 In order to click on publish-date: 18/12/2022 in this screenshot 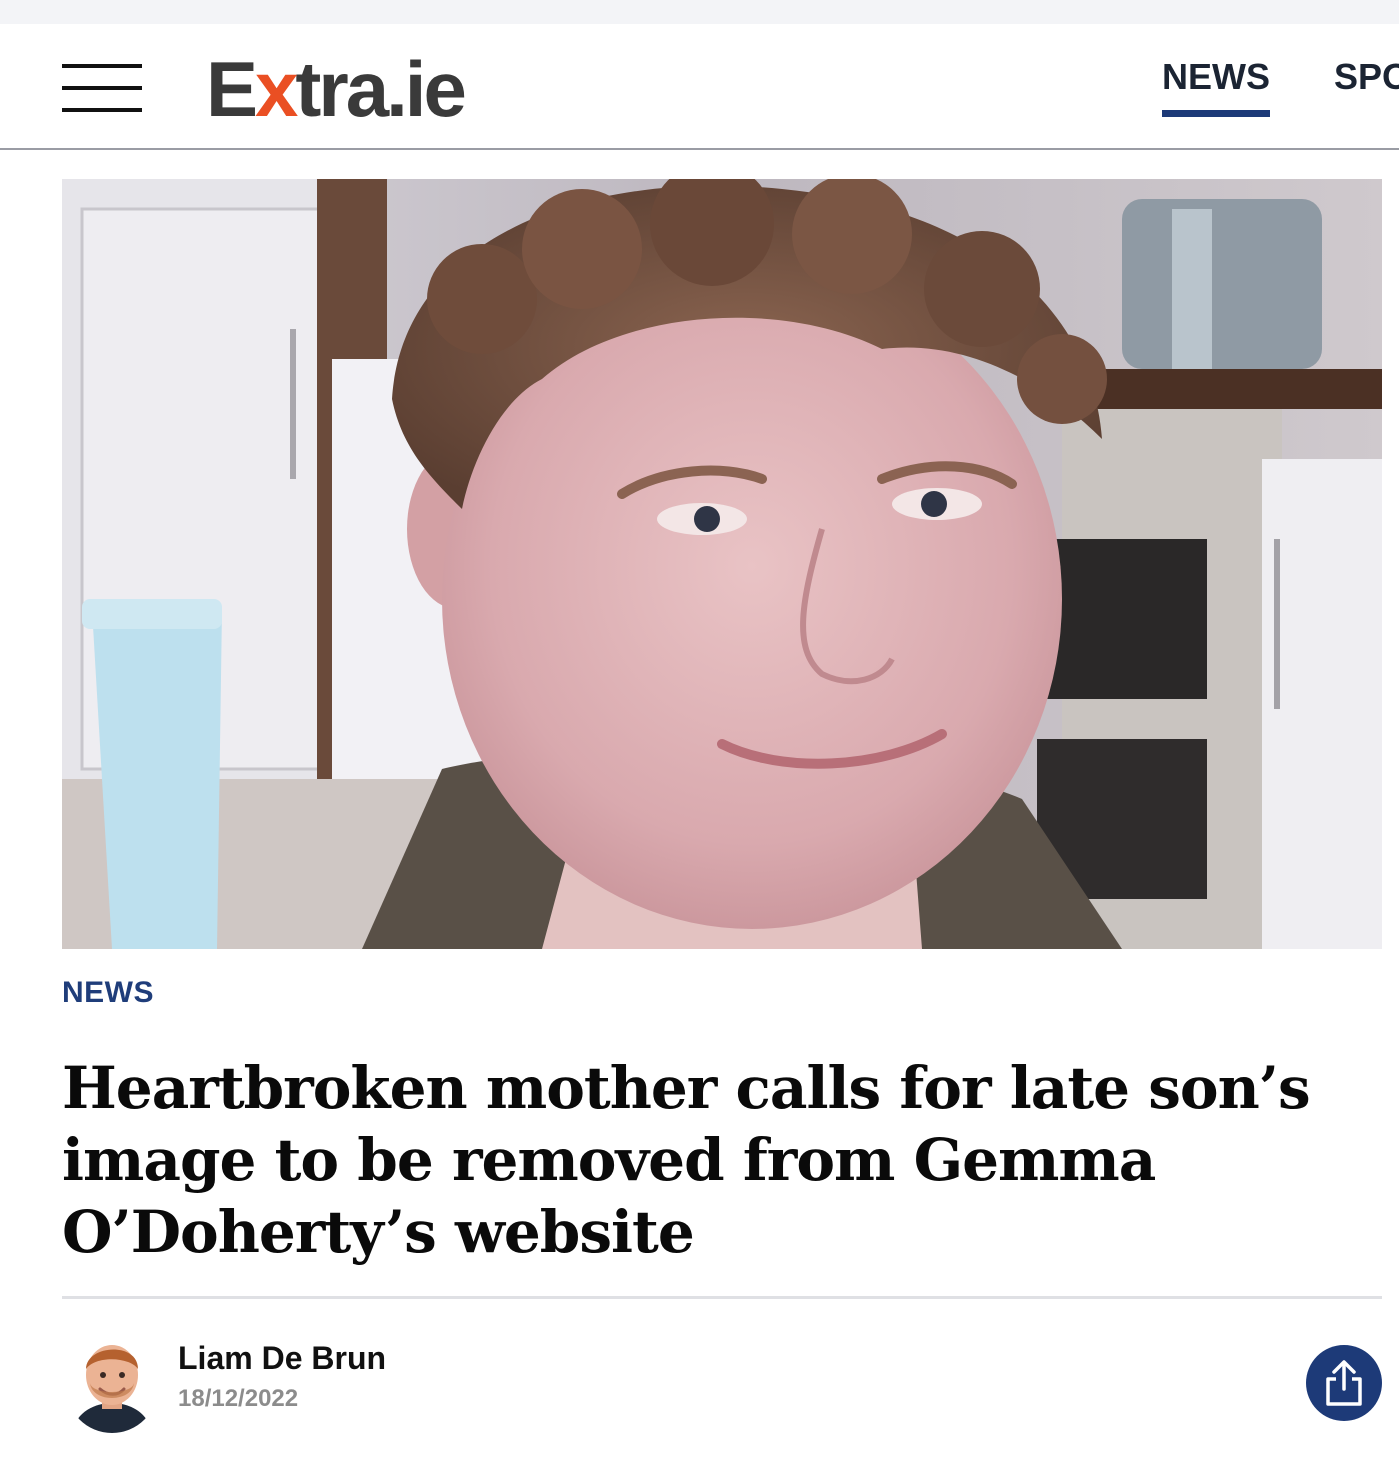, I will do `click(238, 1398)`.